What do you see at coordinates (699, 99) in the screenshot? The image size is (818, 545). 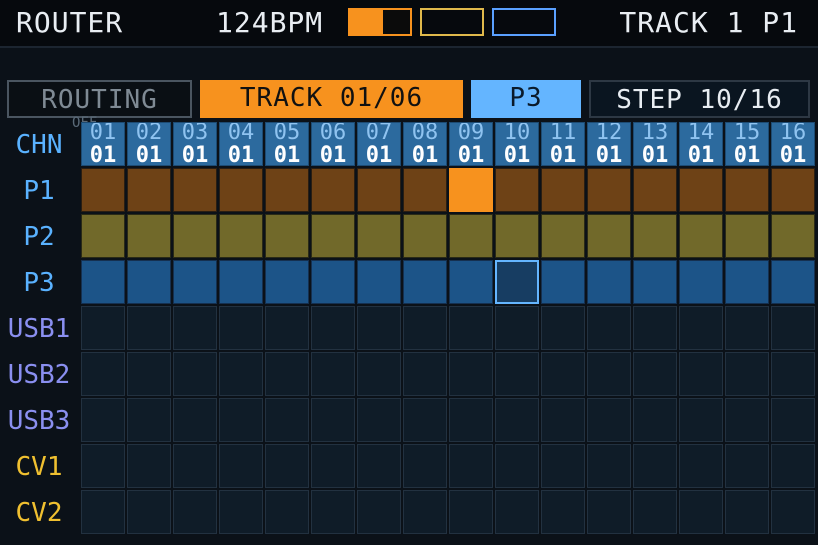 I see `tab-step-selector: STEP 10/16` at bounding box center [699, 99].